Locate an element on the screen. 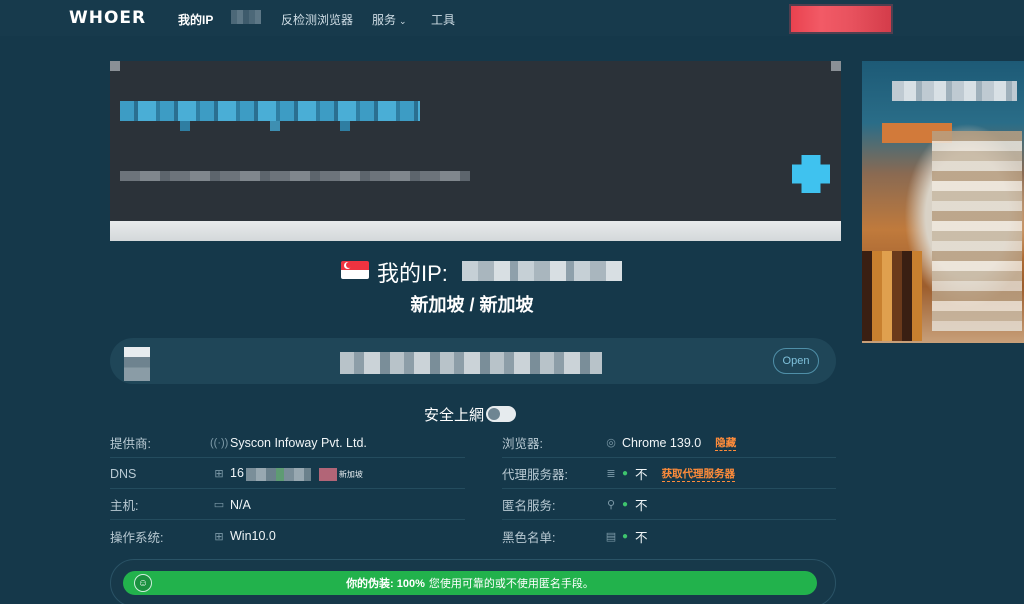 Image resolution: width=1024 pixels, height=604 pixels. top-nav: WHOER 我的IP 反检测浏览器 服务 ⌄ 工具 is located at coordinates (512, 18).